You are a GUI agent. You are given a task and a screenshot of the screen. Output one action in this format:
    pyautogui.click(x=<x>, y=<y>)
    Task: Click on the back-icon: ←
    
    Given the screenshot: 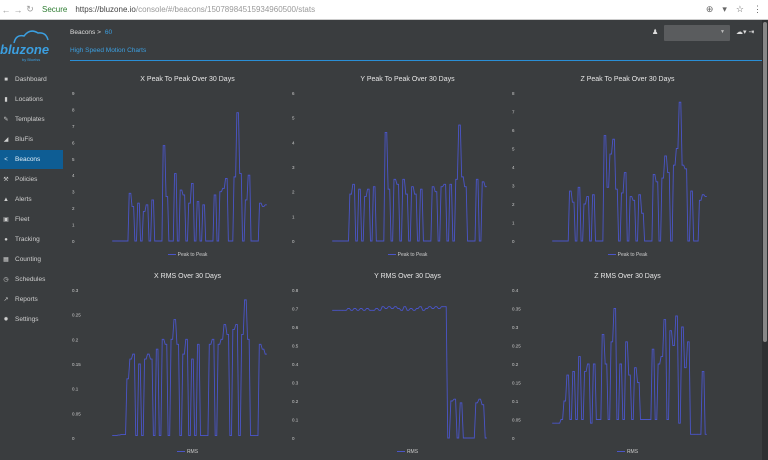 What is the action you would take?
    pyautogui.click(x=6, y=10)
    